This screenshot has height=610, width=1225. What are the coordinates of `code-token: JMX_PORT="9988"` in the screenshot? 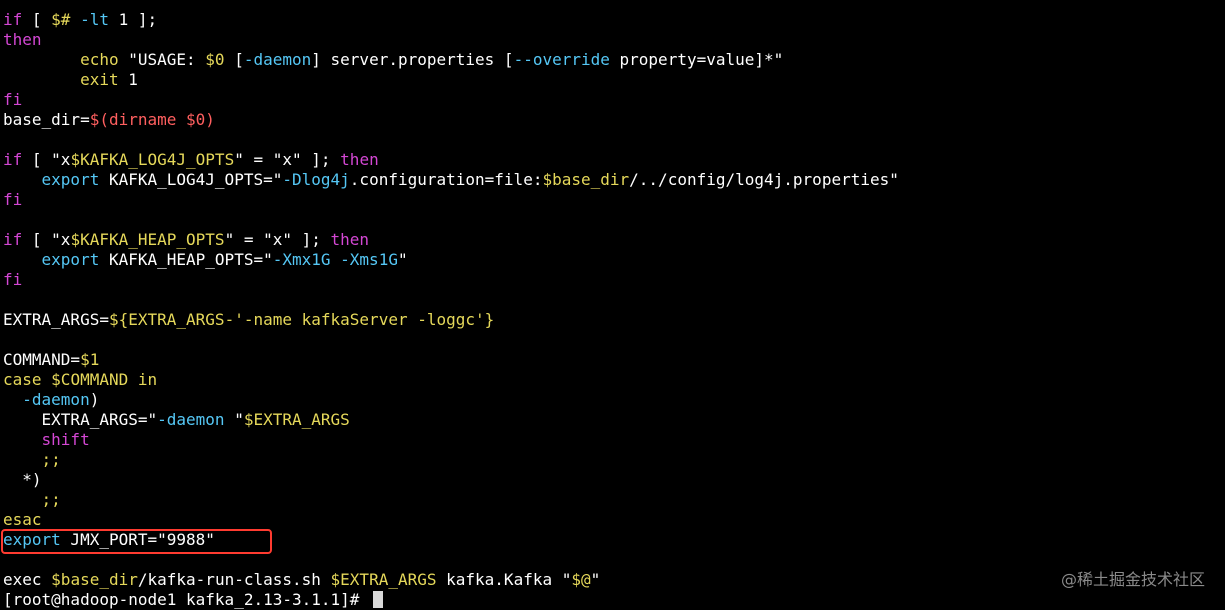 It's located at (137, 539).